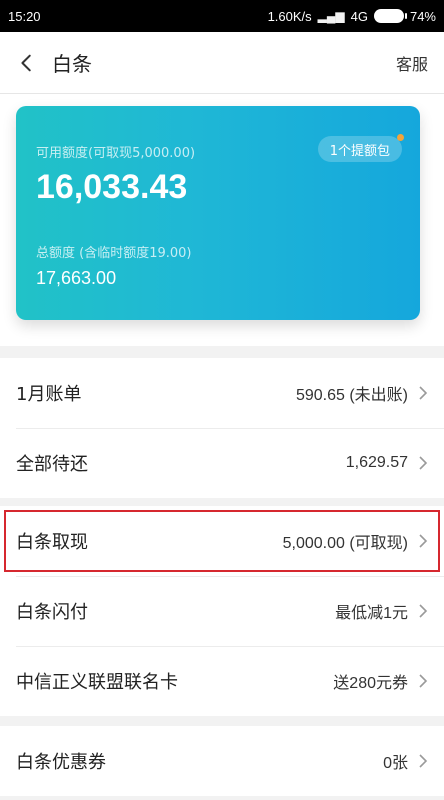 The width and height of the screenshot is (444, 800). What do you see at coordinates (331, 16) in the screenshot?
I see `signal-icon: ▂▄▆` at bounding box center [331, 16].